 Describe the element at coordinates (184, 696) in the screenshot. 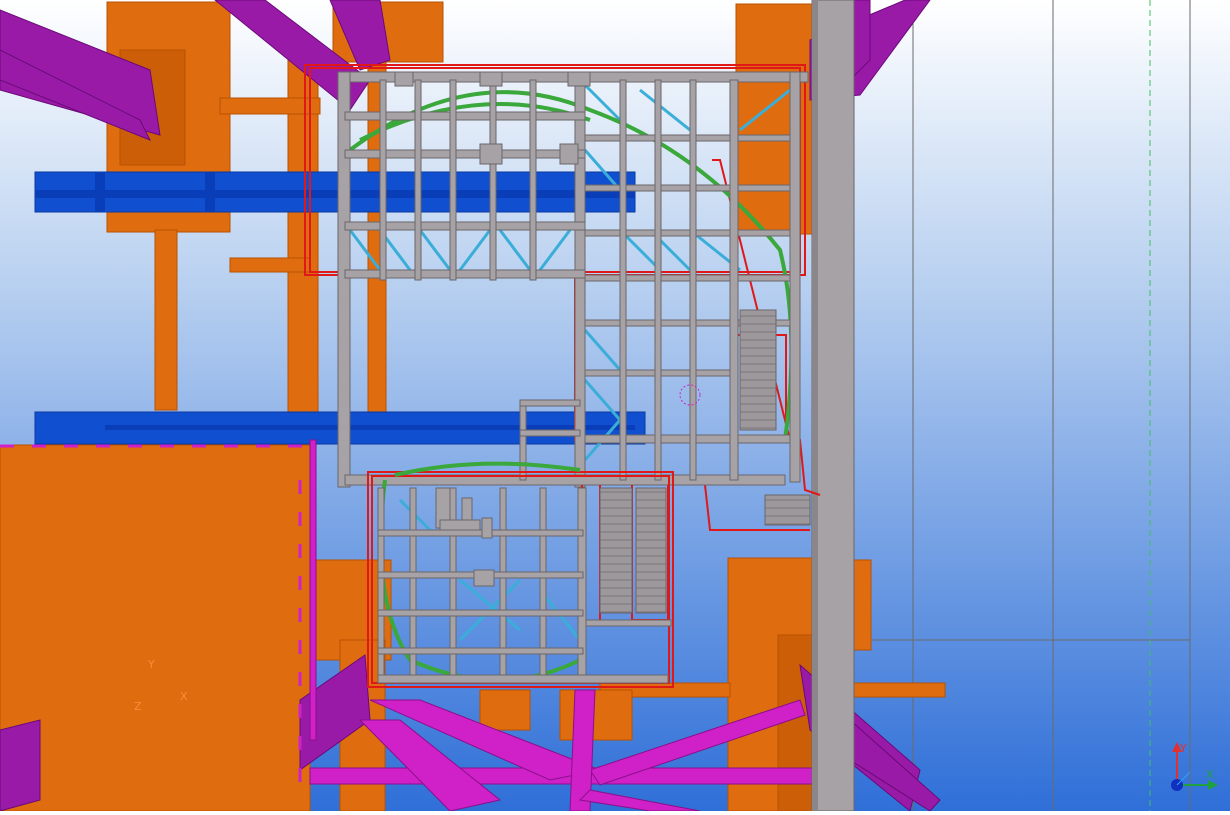

I see `svg-text: X` at that location.